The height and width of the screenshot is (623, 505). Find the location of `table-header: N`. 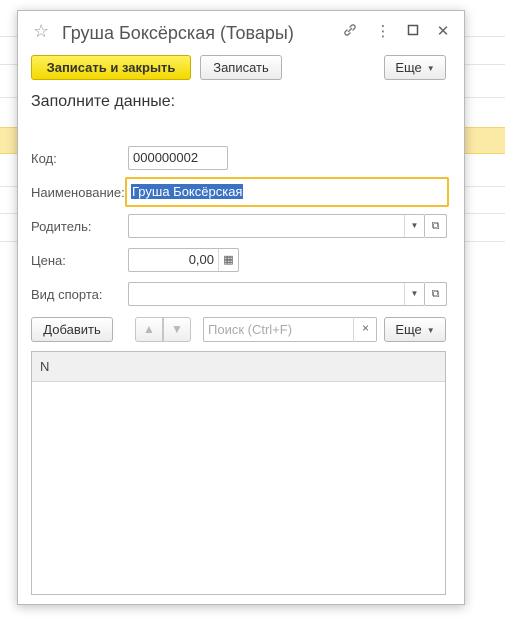

table-header: N is located at coordinates (238, 367).